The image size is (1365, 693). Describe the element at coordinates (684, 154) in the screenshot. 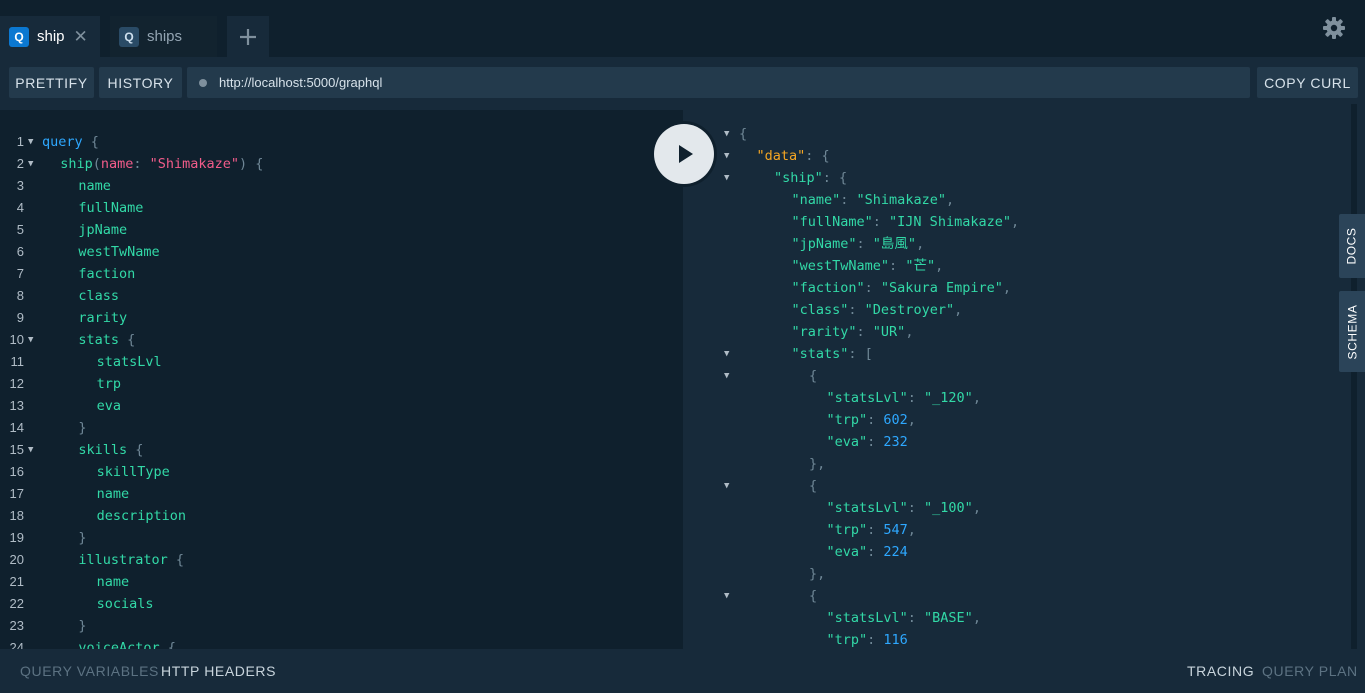

I see `run-query-button` at that location.